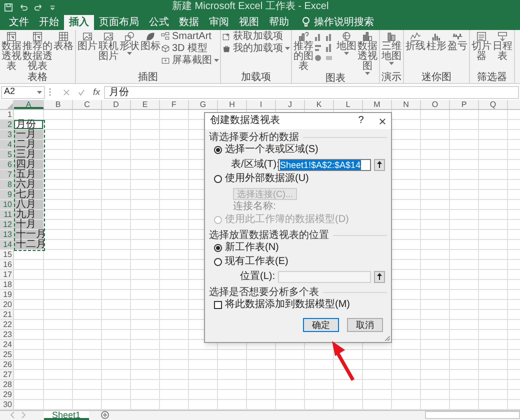  I want to click on redo-icon, so click(38, 7).